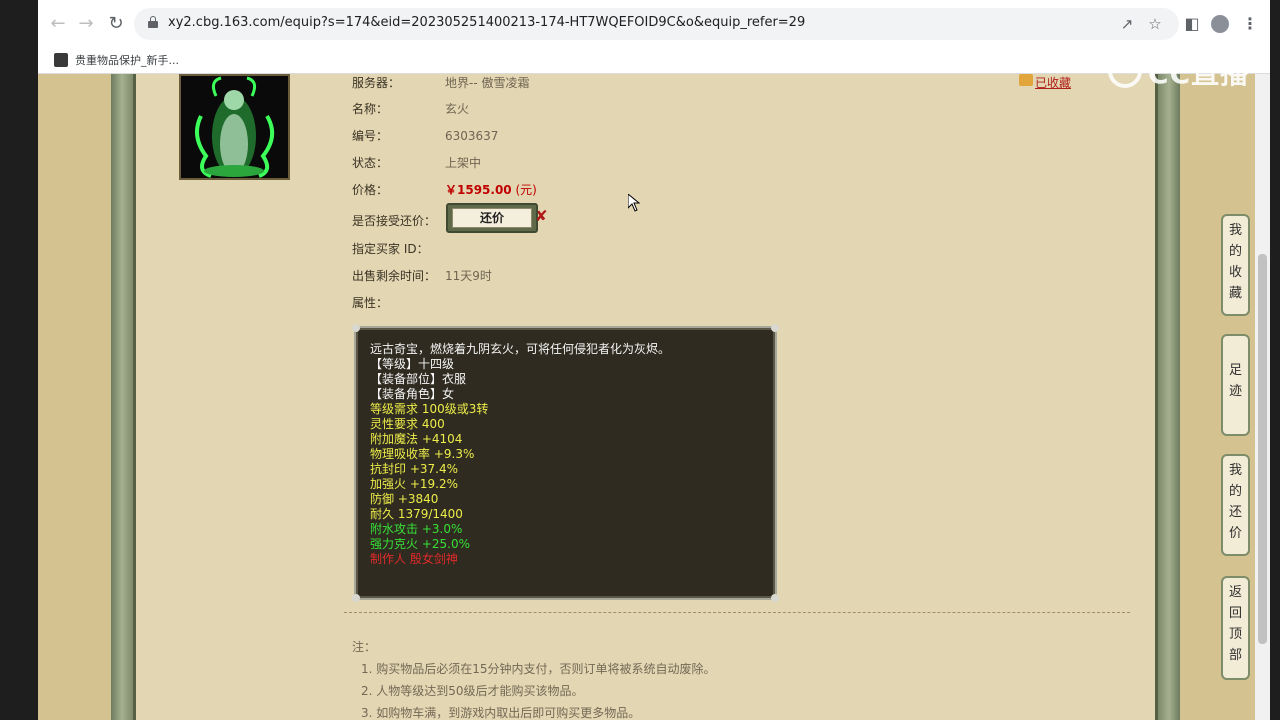 Image resolution: width=1280 pixels, height=720 pixels. What do you see at coordinates (1199, 73) in the screenshot?
I see `watermark-text: CC直播` at bounding box center [1199, 73].